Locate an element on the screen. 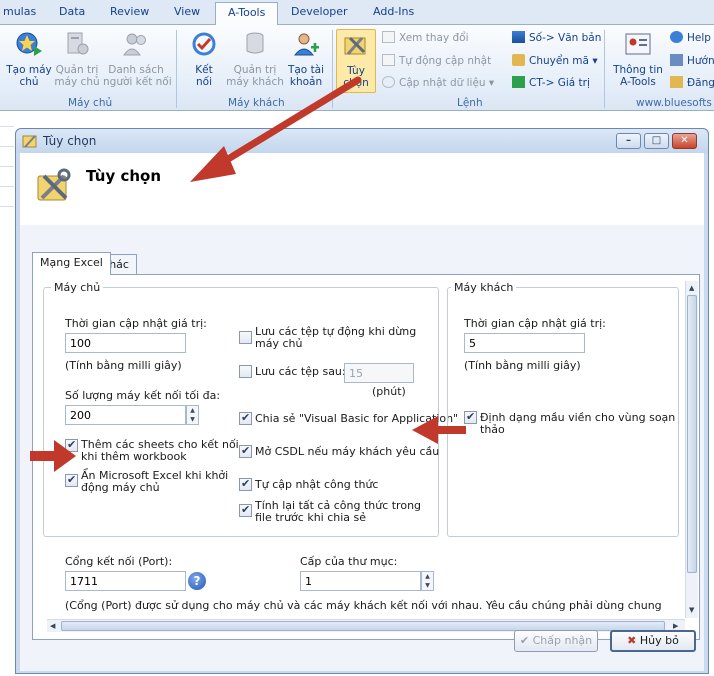 This screenshot has width=714, height=676. share-vba-checkbox is located at coordinates (245, 418).